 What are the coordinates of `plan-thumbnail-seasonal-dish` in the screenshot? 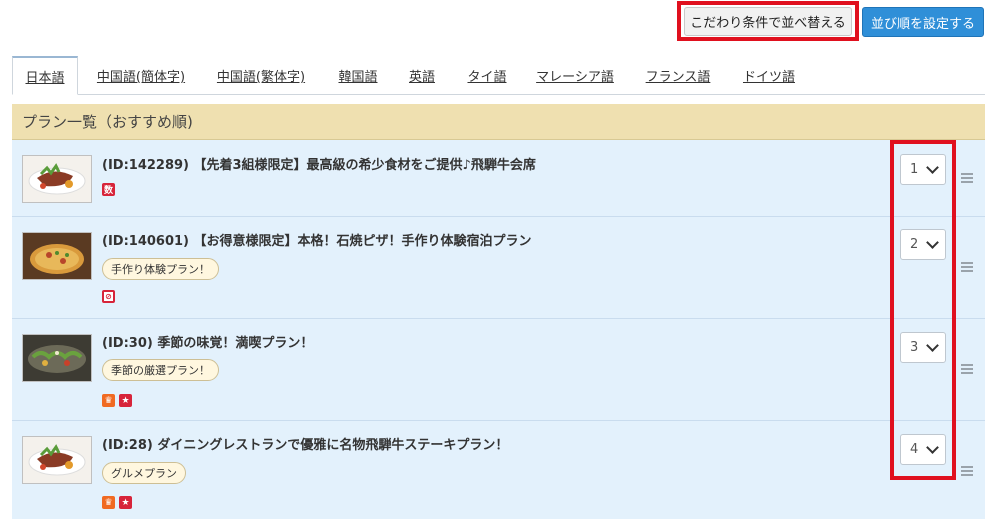 It's located at (57, 358).